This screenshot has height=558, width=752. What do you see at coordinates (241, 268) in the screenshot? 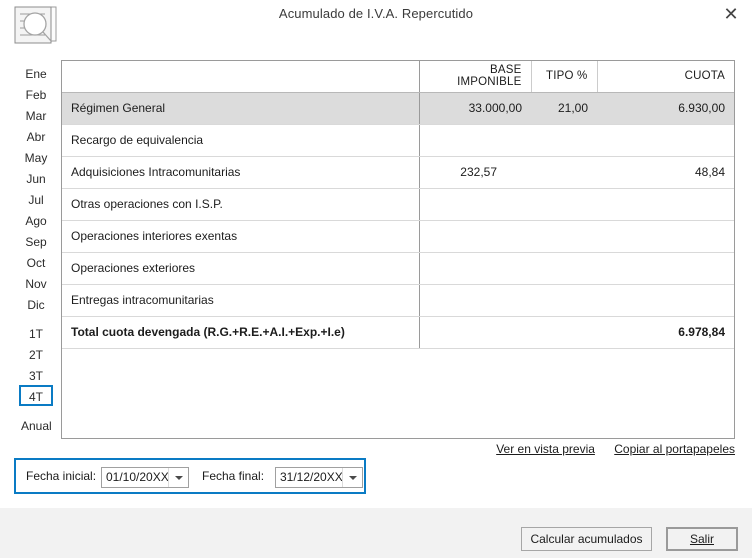
I see `row-concept: Operaciones exteriores` at bounding box center [241, 268].